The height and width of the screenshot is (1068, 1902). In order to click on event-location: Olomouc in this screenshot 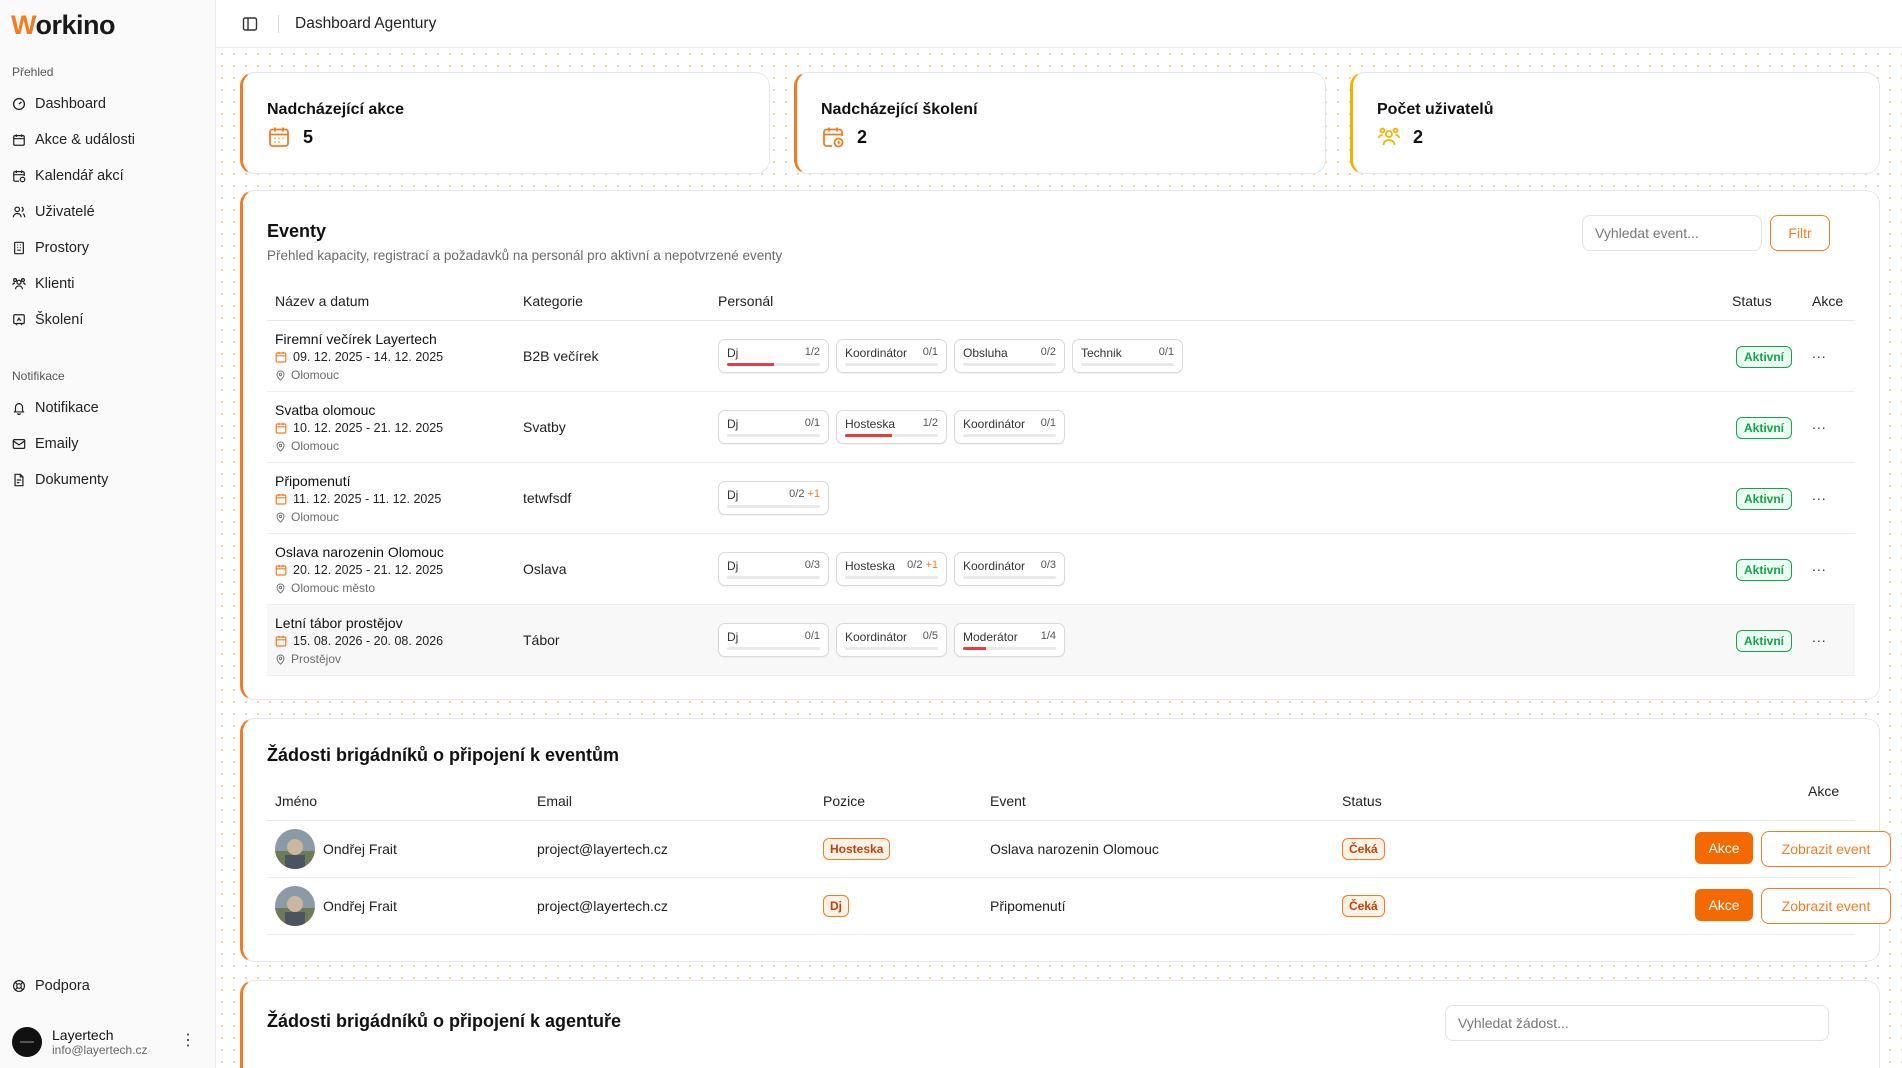, I will do `click(307, 517)`.